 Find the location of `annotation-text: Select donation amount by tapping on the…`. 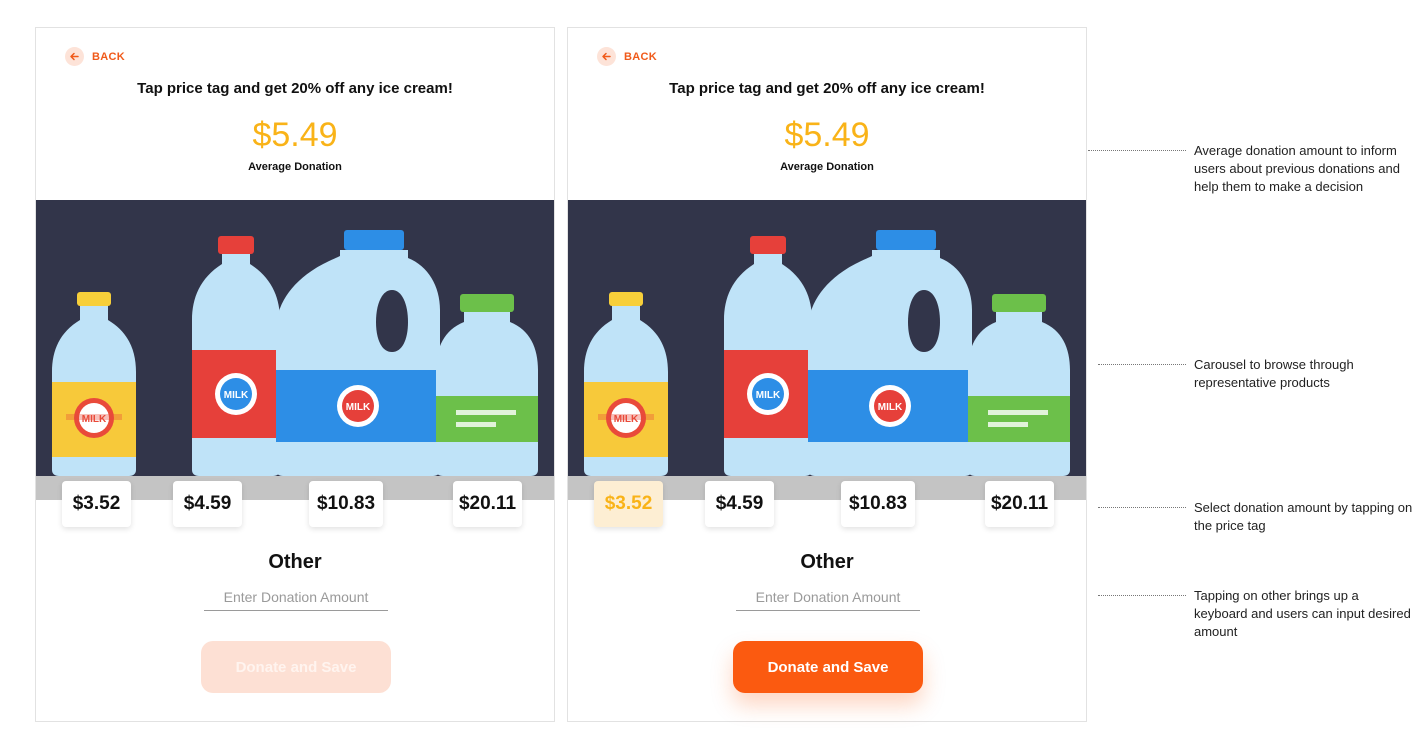

annotation-text: Select donation amount by tapping on the… is located at coordinates (1303, 516).